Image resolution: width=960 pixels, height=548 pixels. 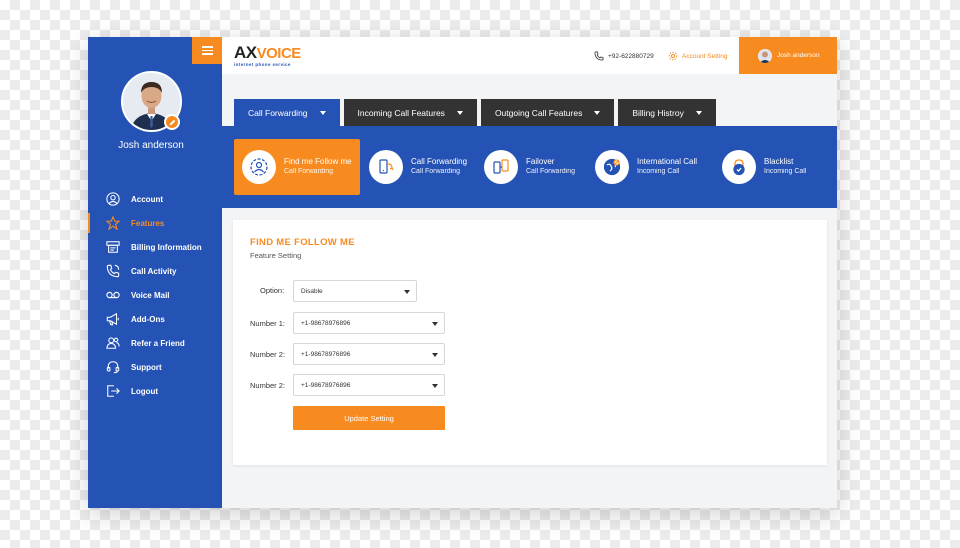 I want to click on find-me-icon, so click(x=259, y=167).